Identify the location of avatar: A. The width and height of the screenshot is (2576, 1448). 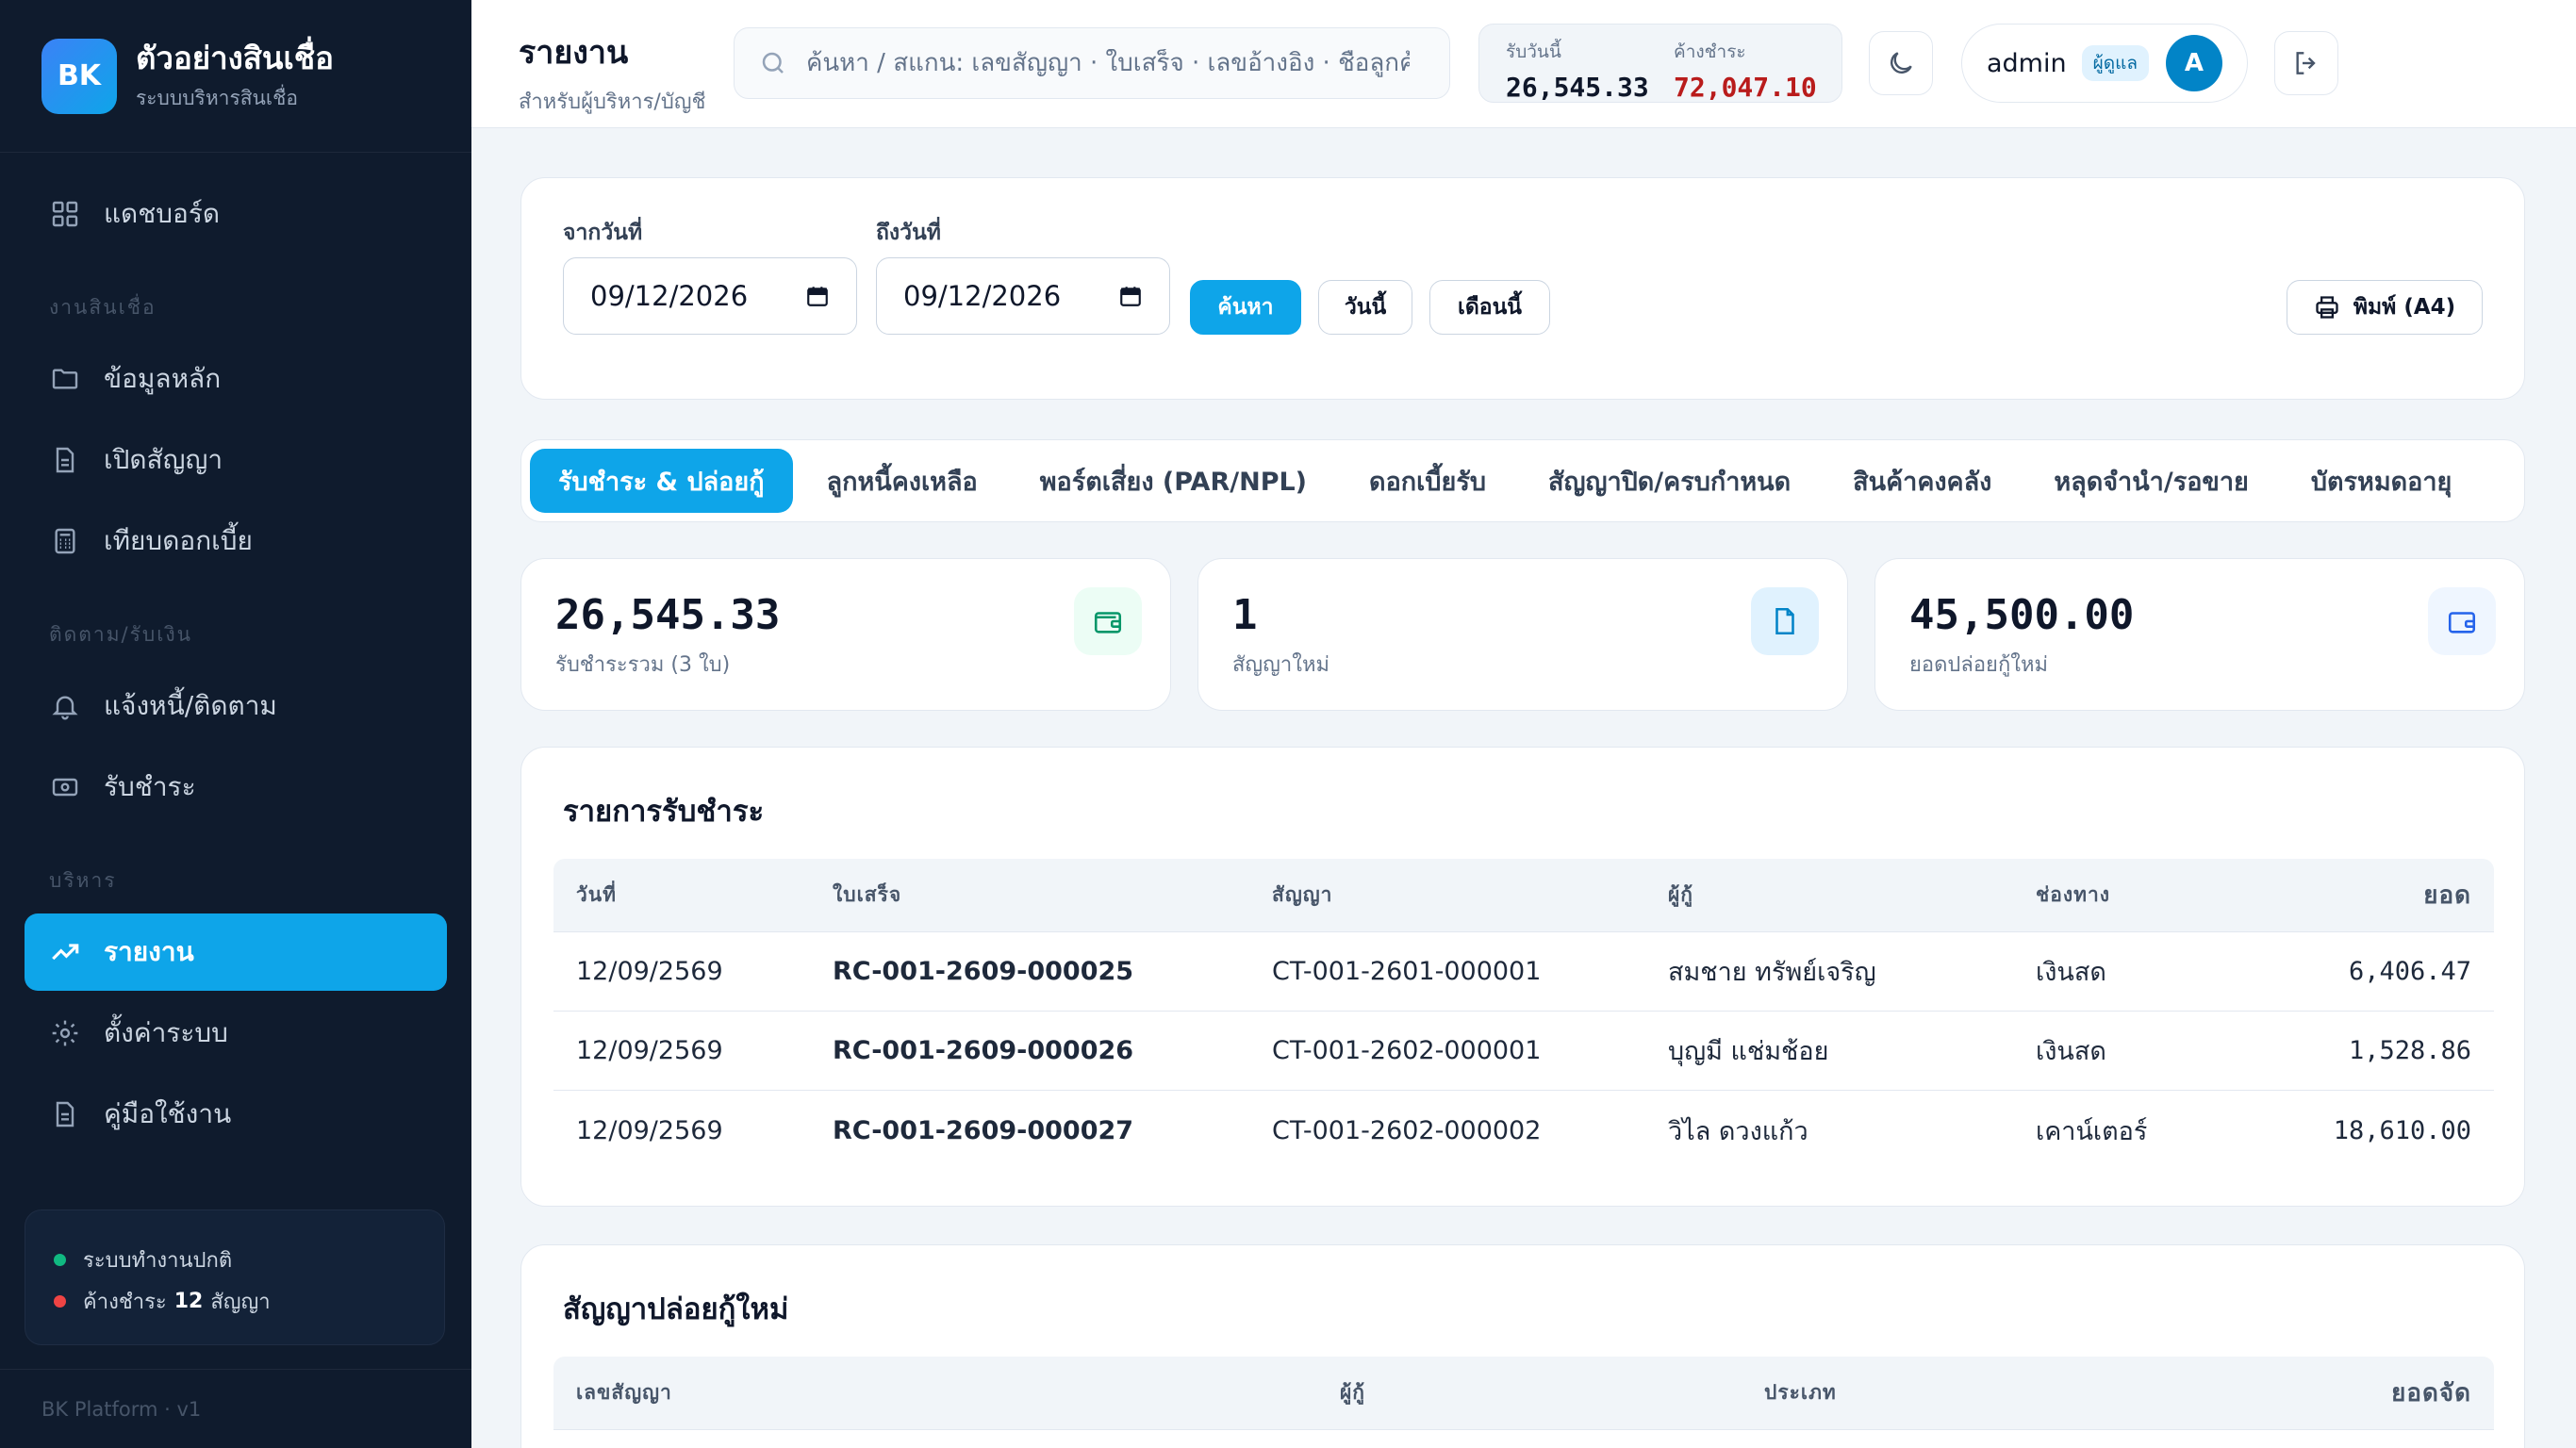
(2193, 63).